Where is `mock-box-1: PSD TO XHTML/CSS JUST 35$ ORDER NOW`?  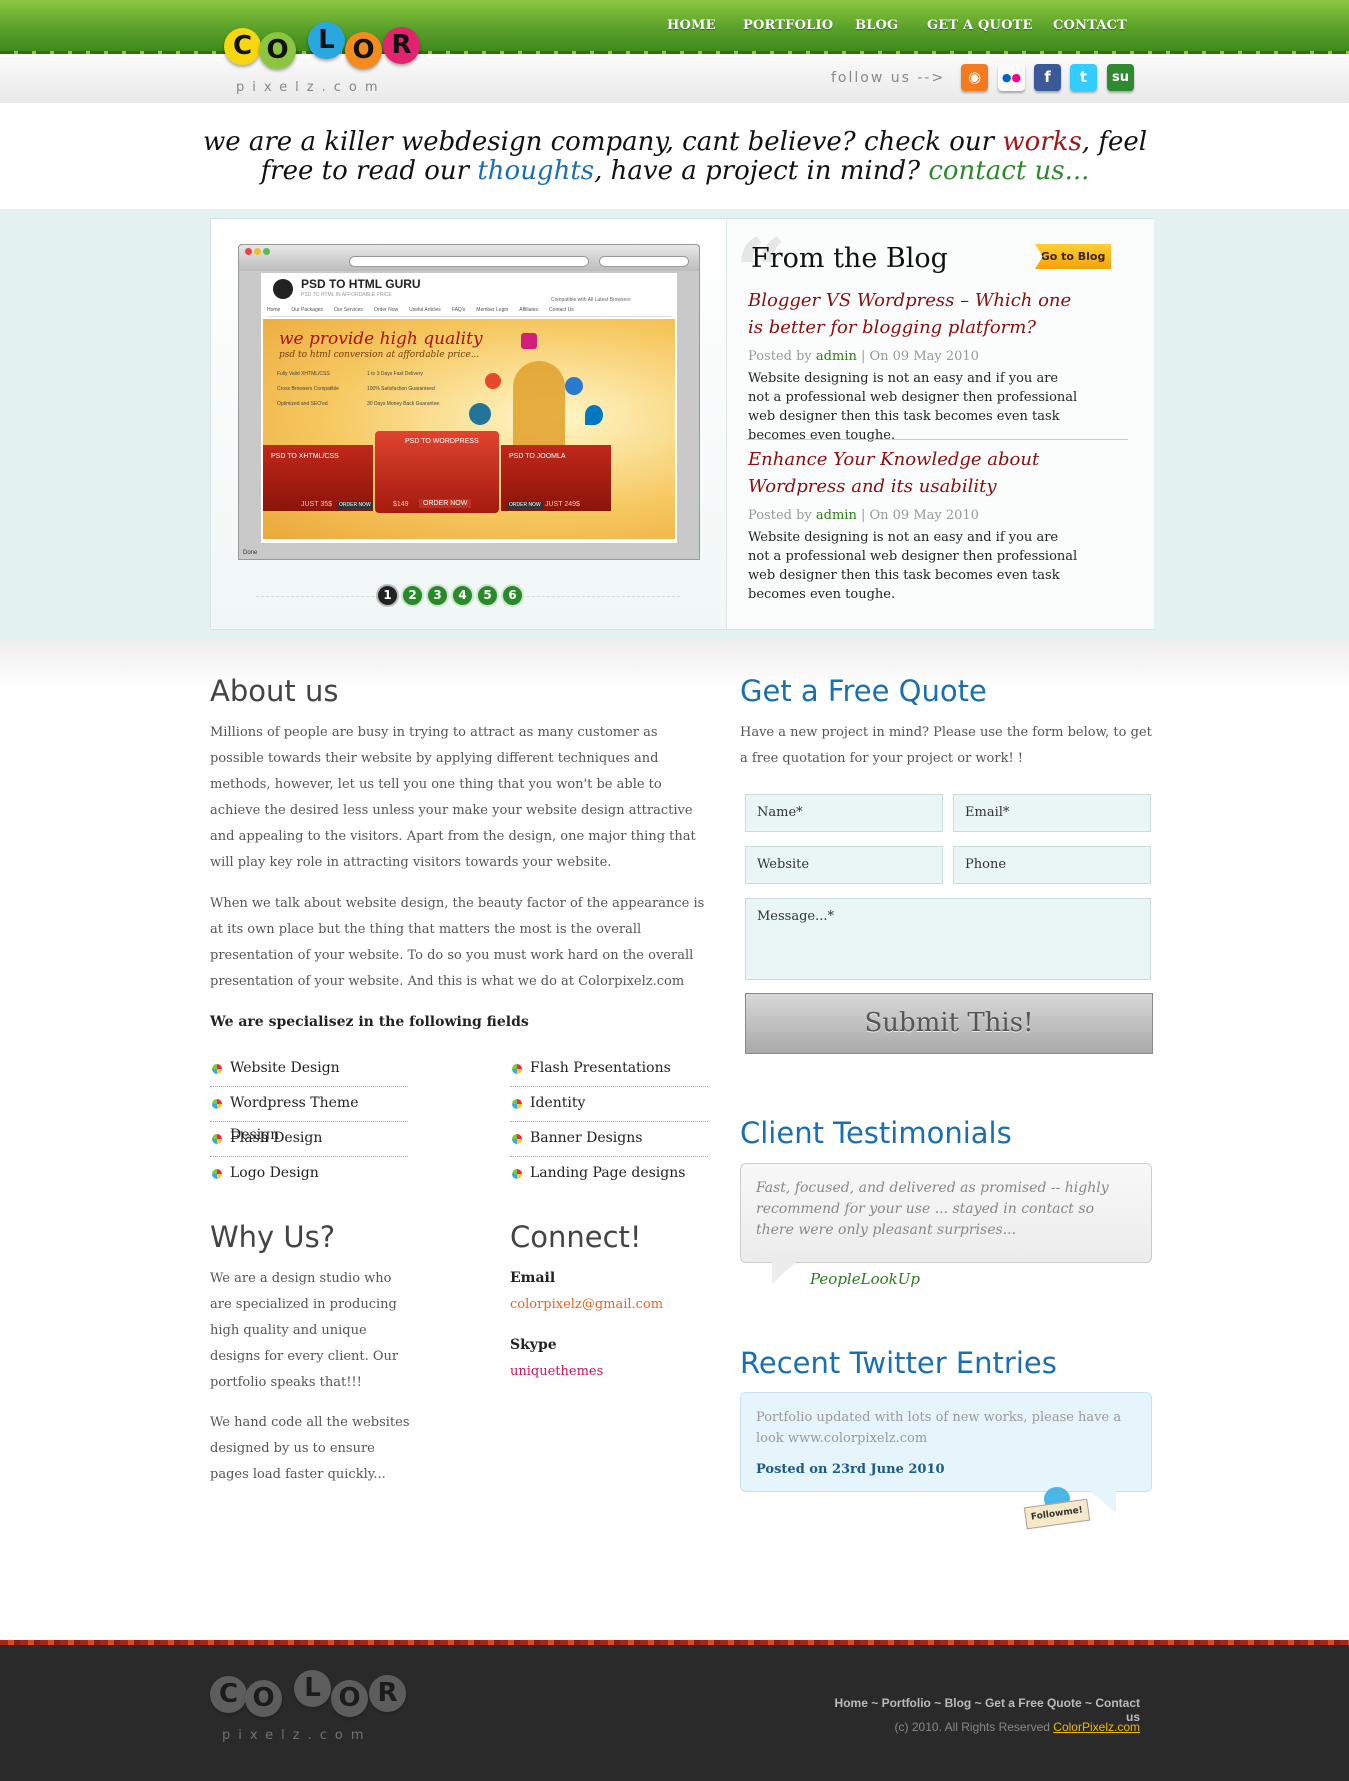 mock-box-1: PSD TO XHTML/CSS JUST 35$ ORDER NOW is located at coordinates (318, 478).